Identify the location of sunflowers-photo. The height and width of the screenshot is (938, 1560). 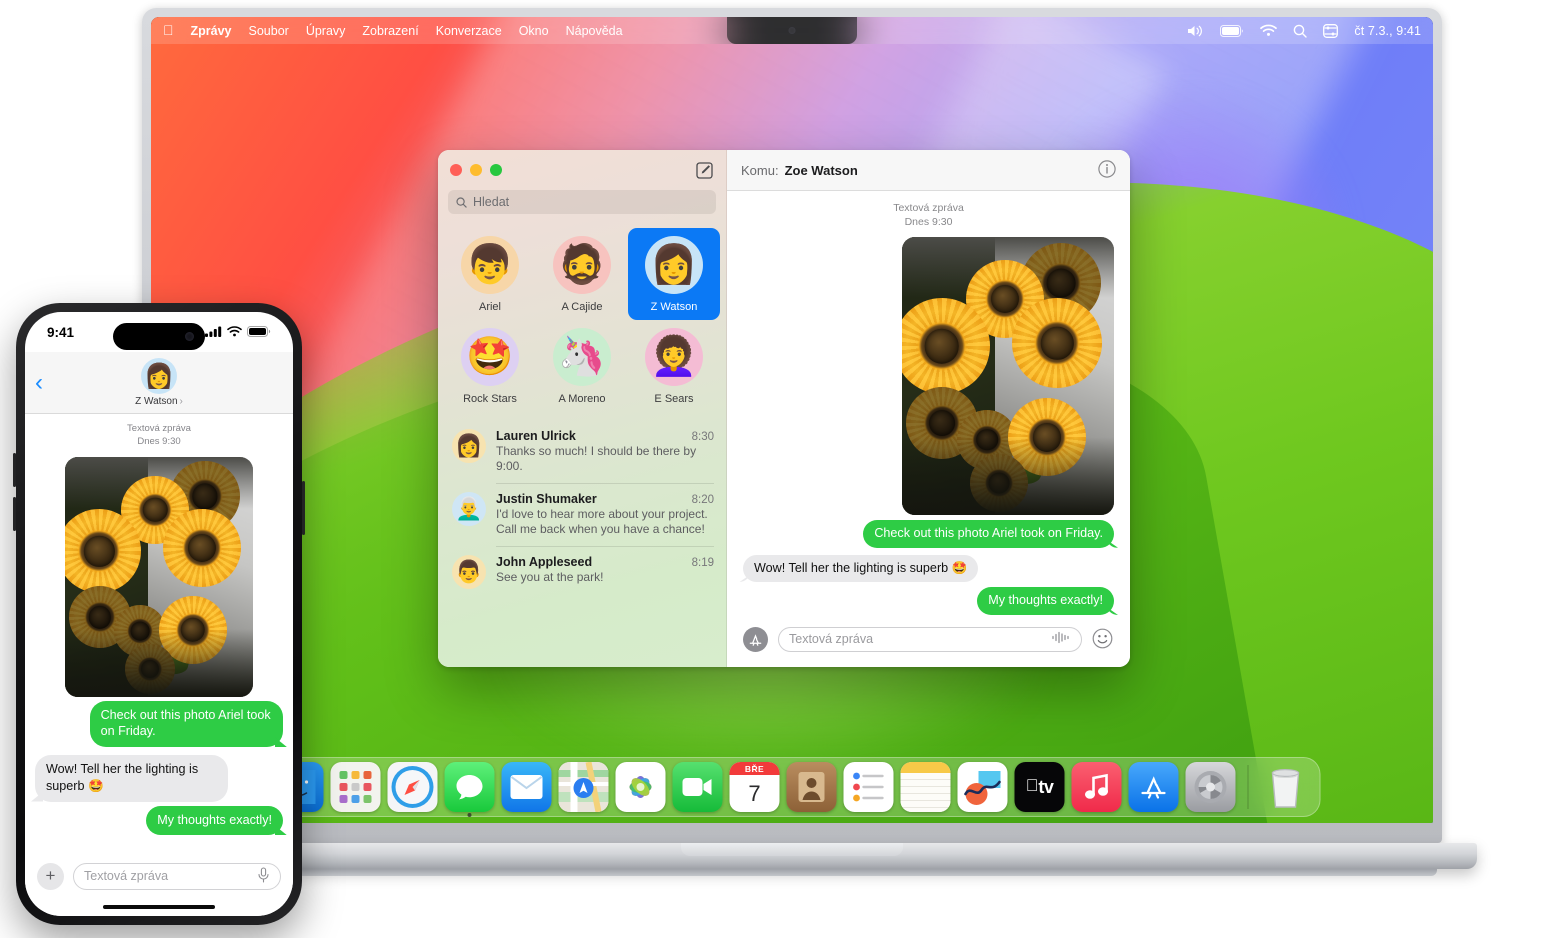
(159, 576).